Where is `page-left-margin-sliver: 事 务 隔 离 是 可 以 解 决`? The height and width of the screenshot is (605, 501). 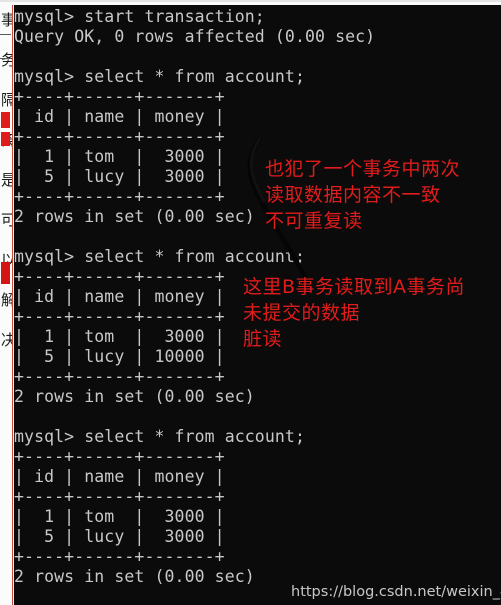 page-left-margin-sliver: 事 务 隔 离 是 可 以 解 决 is located at coordinates (6, 302).